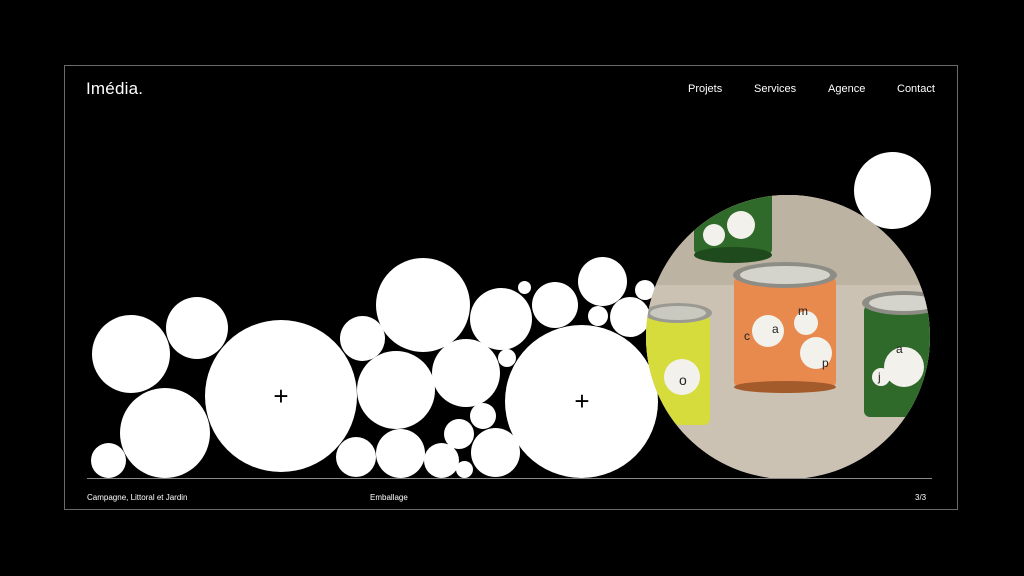 This screenshot has height=576, width=1024. I want to click on project-title: Campagne, Littoral et Jardin, so click(137, 497).